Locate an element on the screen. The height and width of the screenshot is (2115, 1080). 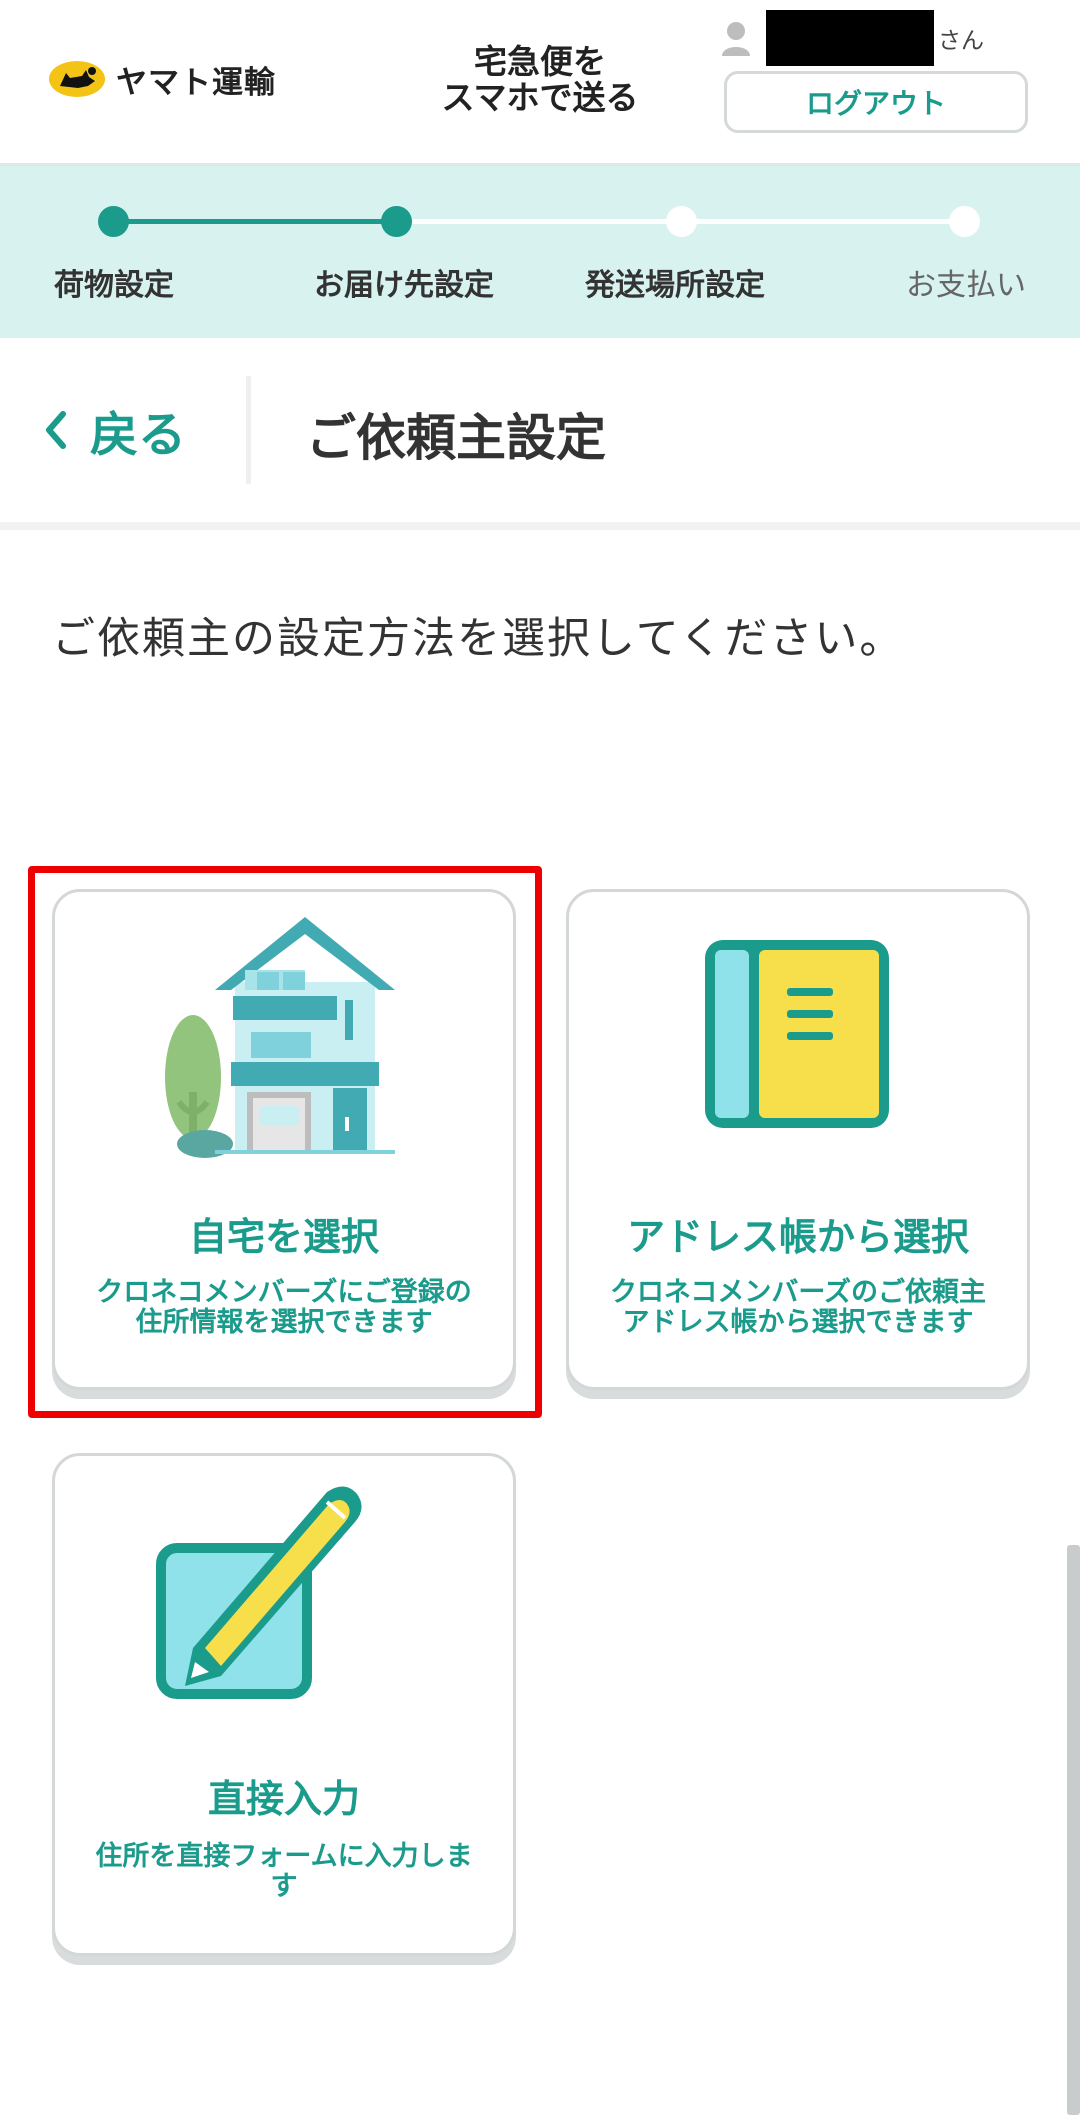
step-label-3: 発送場所設定 is located at coordinates (675, 285).